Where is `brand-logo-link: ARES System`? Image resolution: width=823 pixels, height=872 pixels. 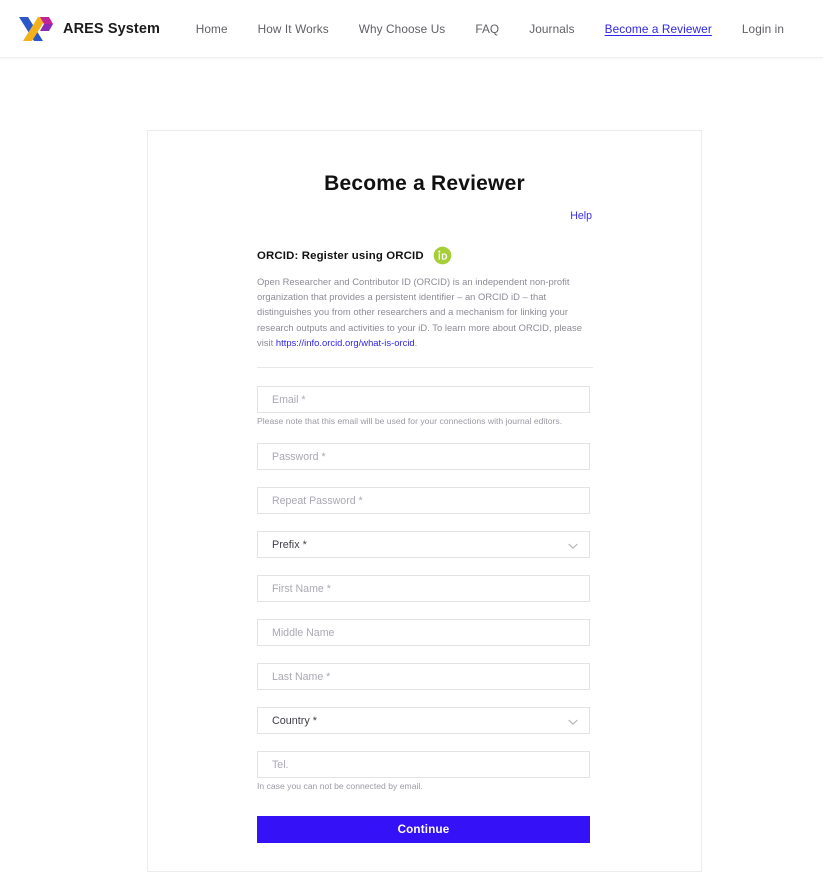
brand-logo-link: ARES System is located at coordinates (89, 29).